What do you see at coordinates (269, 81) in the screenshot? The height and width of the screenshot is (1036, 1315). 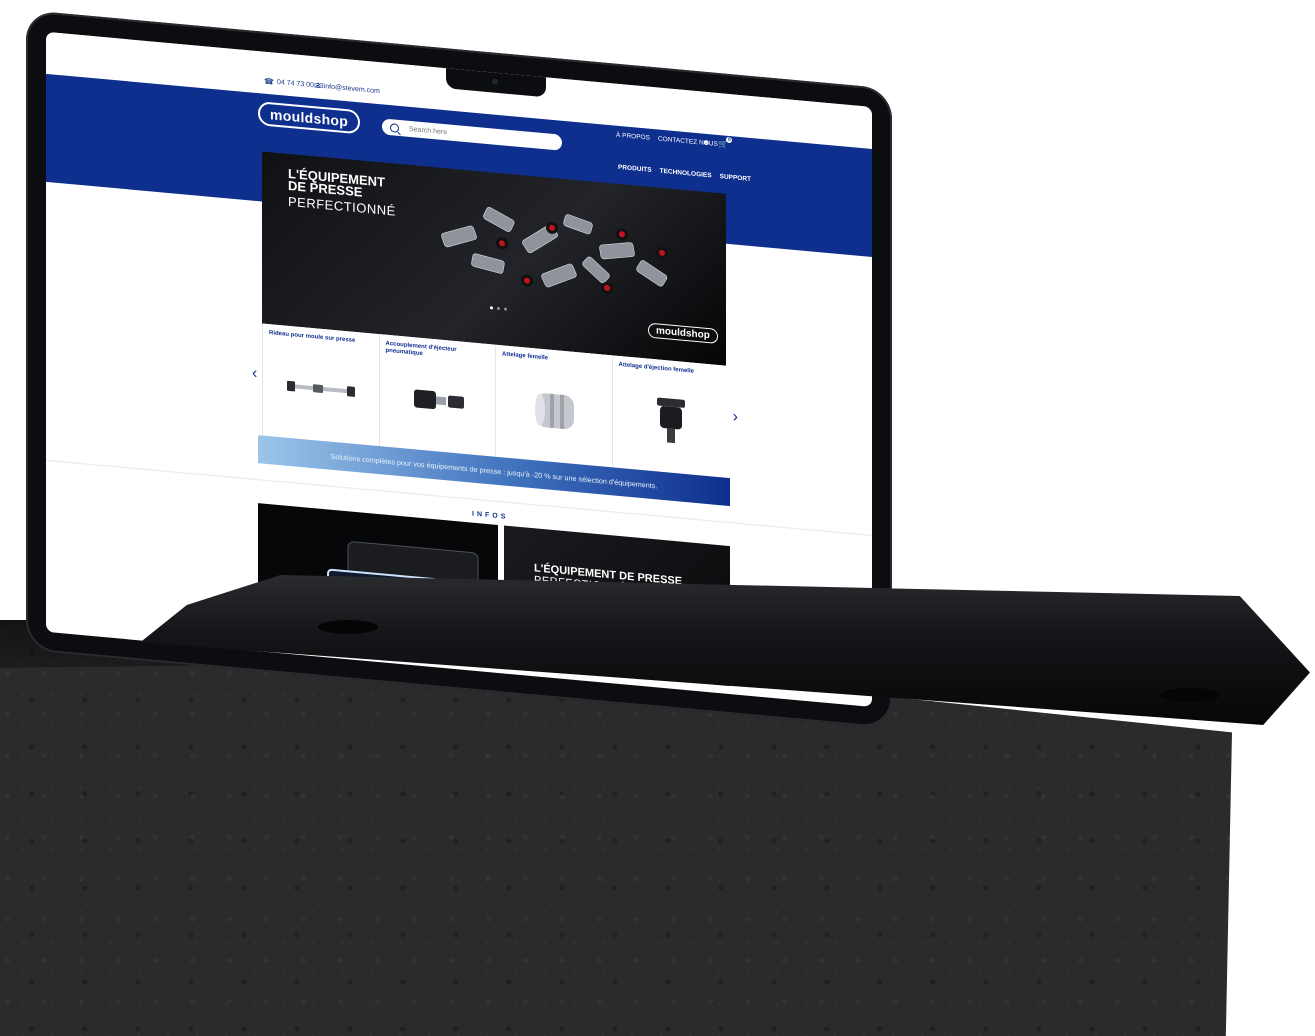 I see `phone-icon: ☎` at bounding box center [269, 81].